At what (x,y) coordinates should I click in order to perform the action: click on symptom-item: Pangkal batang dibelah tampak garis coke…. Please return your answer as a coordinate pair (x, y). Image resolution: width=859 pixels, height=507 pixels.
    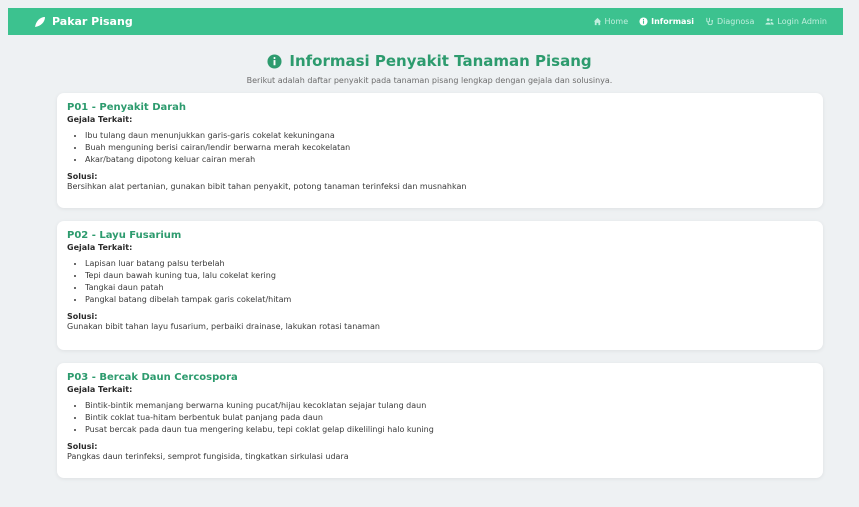
    Looking at the image, I should click on (449, 300).